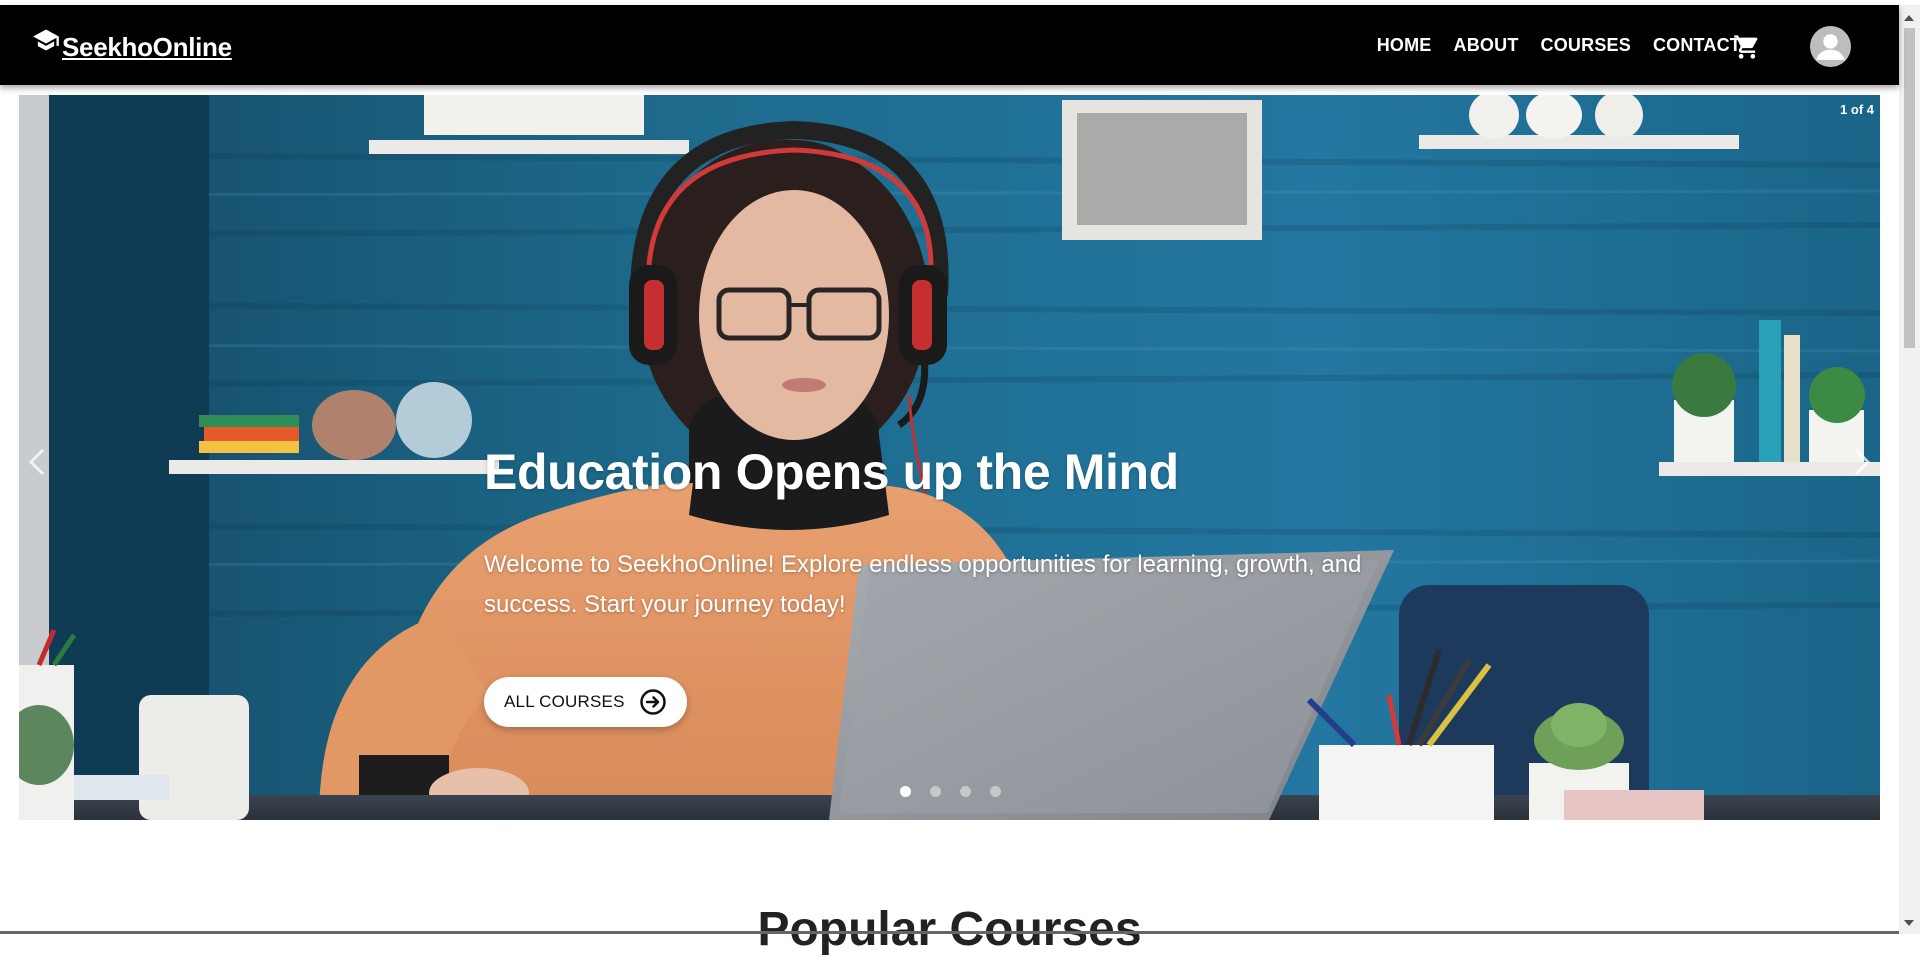 The image size is (1920, 960). What do you see at coordinates (1747, 47) in the screenshot?
I see `shopping-cart-icon` at bounding box center [1747, 47].